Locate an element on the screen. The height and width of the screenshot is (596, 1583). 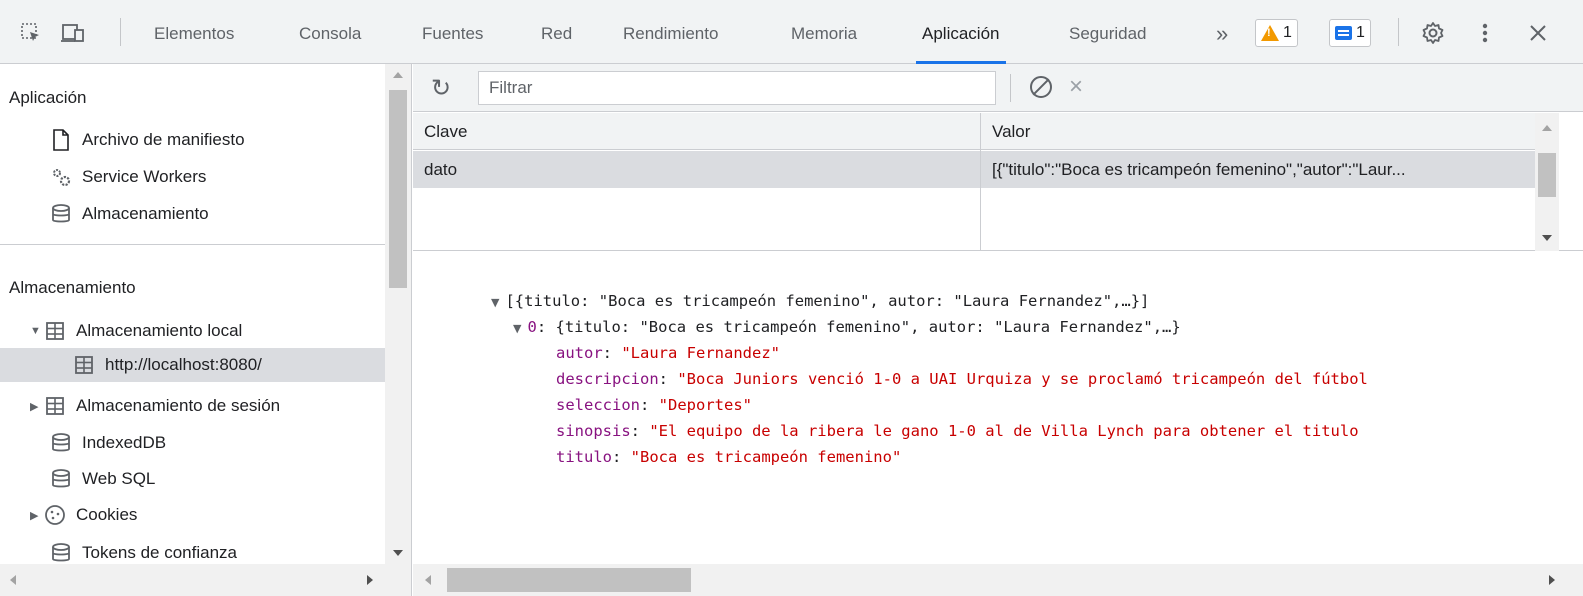
row-key: dato is located at coordinates (696, 169).